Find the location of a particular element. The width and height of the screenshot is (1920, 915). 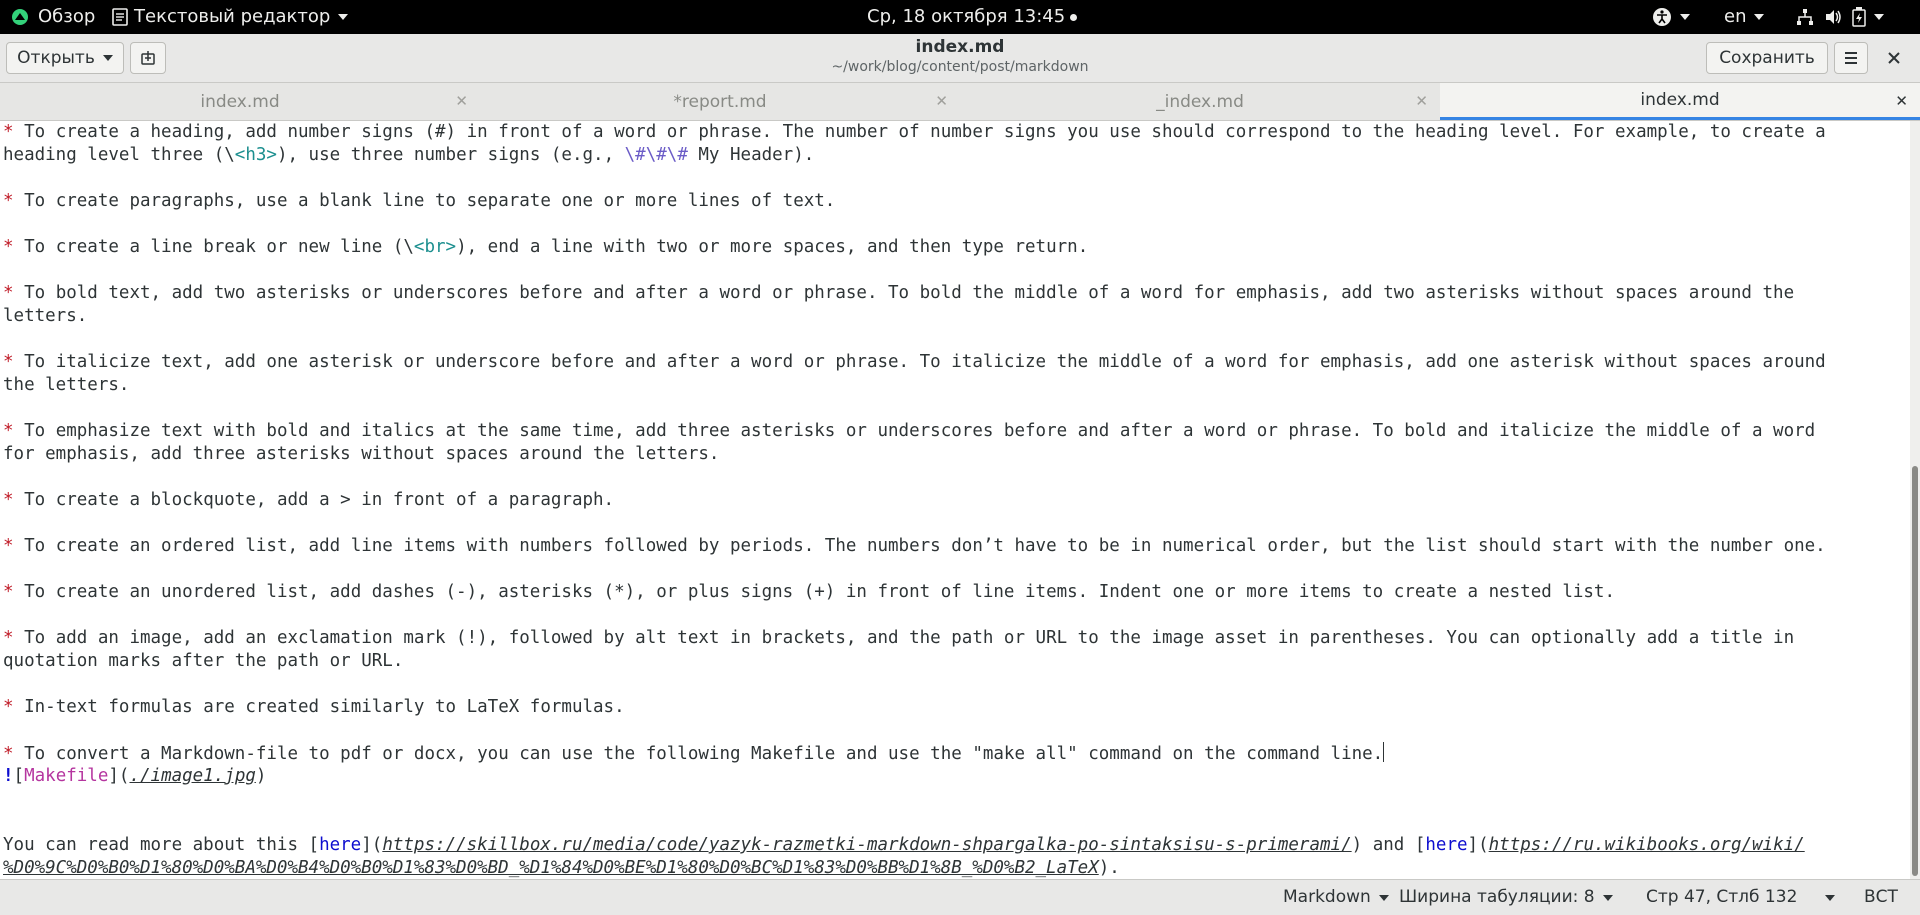

insert-mode-indicator: ВСТ is located at coordinates (1881, 897).